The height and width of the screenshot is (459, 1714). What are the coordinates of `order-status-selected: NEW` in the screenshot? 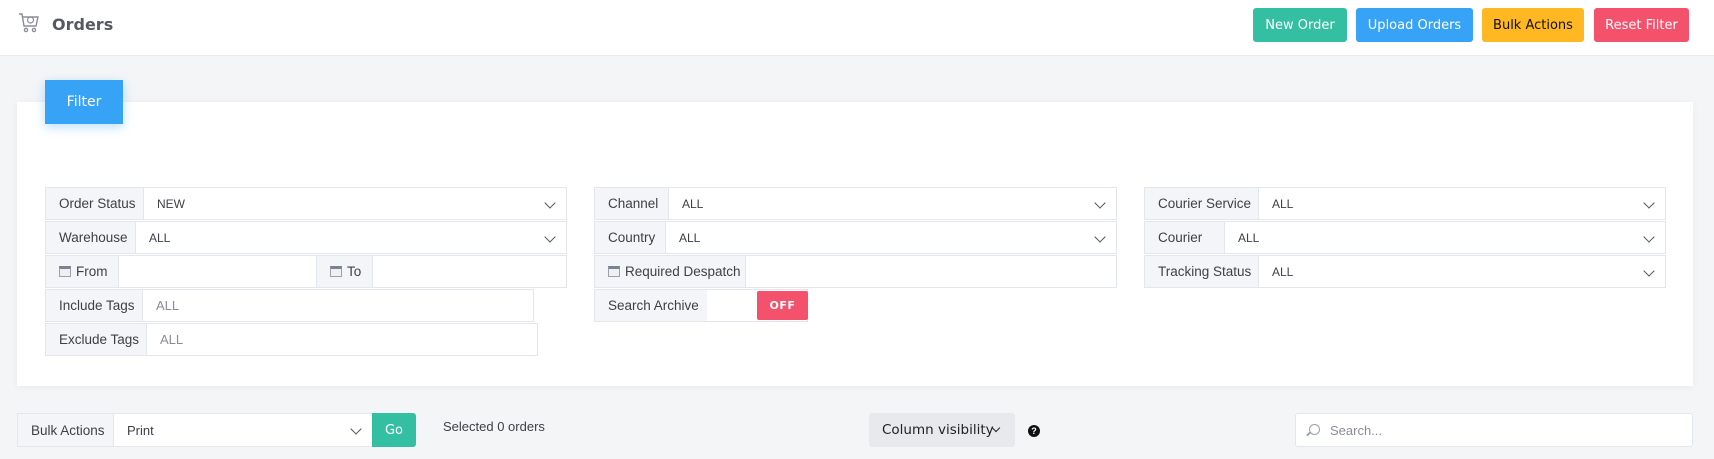 It's located at (171, 203).